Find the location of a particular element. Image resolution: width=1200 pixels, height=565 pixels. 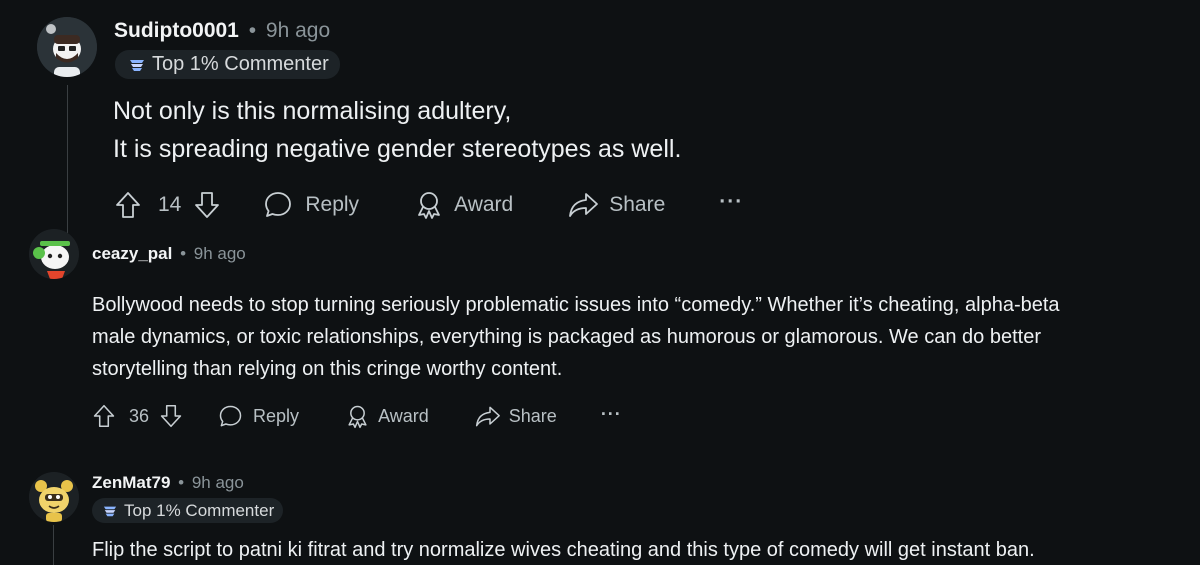

comment-actions: 14 Reply Award Share ··· is located at coordinates (428, 205).